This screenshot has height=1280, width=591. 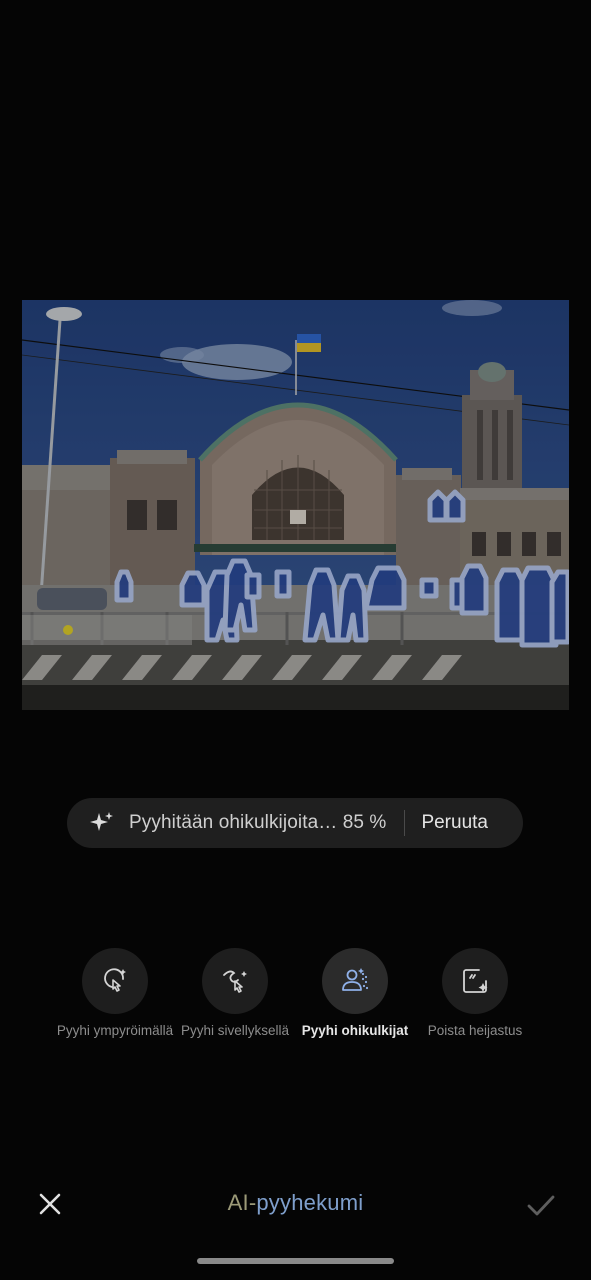 I want to click on home-indicator, so click(x=295, y=1261).